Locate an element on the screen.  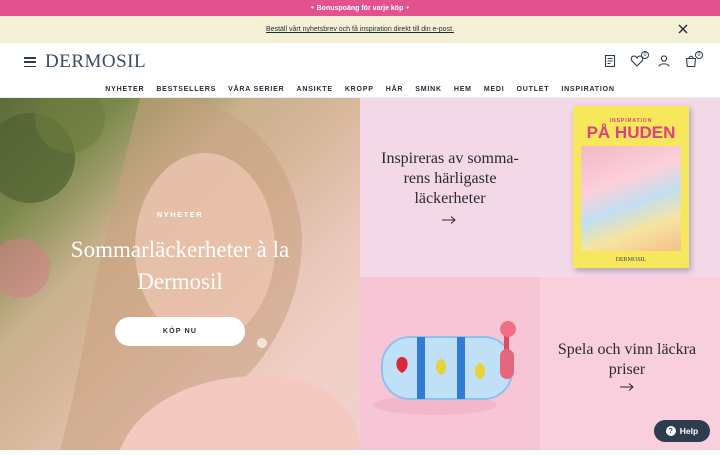
promo-topbar: • Bonuspoäng för varje köp • is located at coordinates (360, 8).